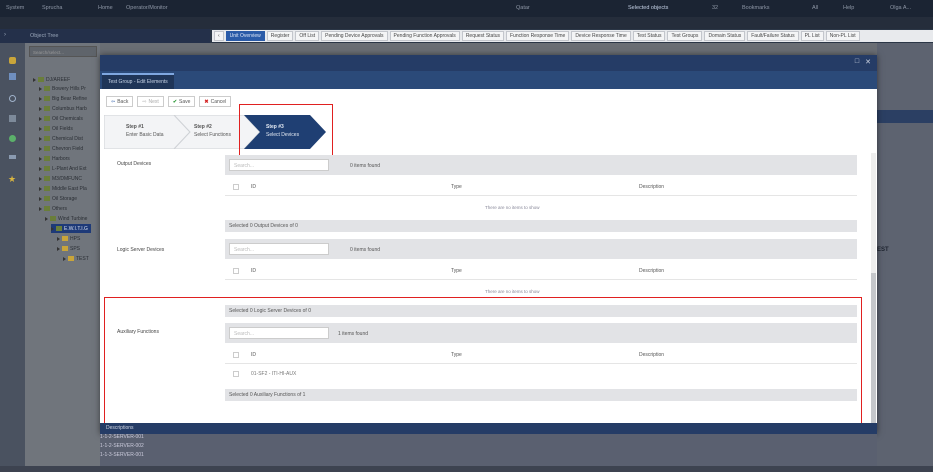 This screenshot has height=472, width=933. Describe the element at coordinates (58, 198) in the screenshot. I see `tree-item: Oil Storage` at that location.